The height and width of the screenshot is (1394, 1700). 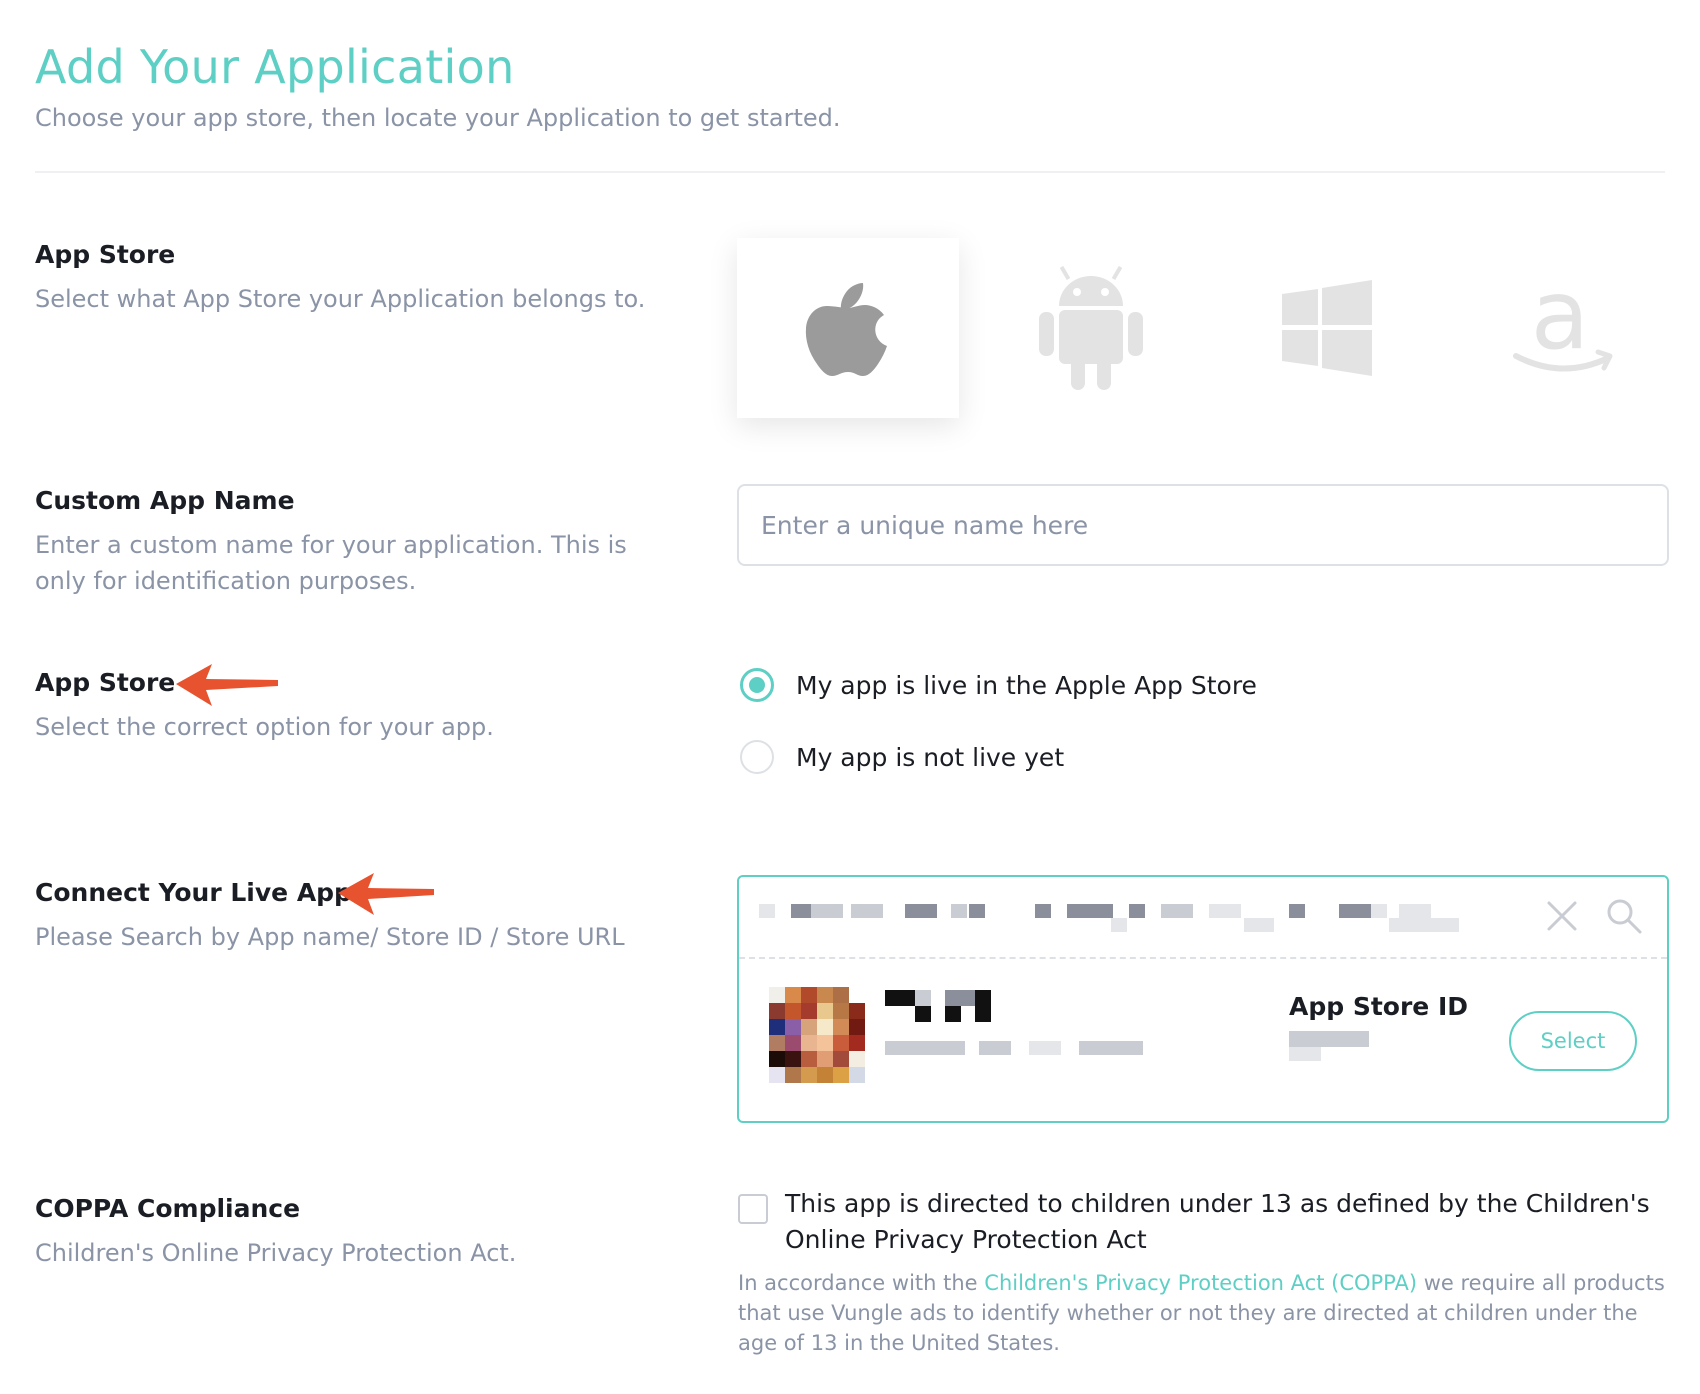 I want to click on clear-search-icon, so click(x=1562, y=916).